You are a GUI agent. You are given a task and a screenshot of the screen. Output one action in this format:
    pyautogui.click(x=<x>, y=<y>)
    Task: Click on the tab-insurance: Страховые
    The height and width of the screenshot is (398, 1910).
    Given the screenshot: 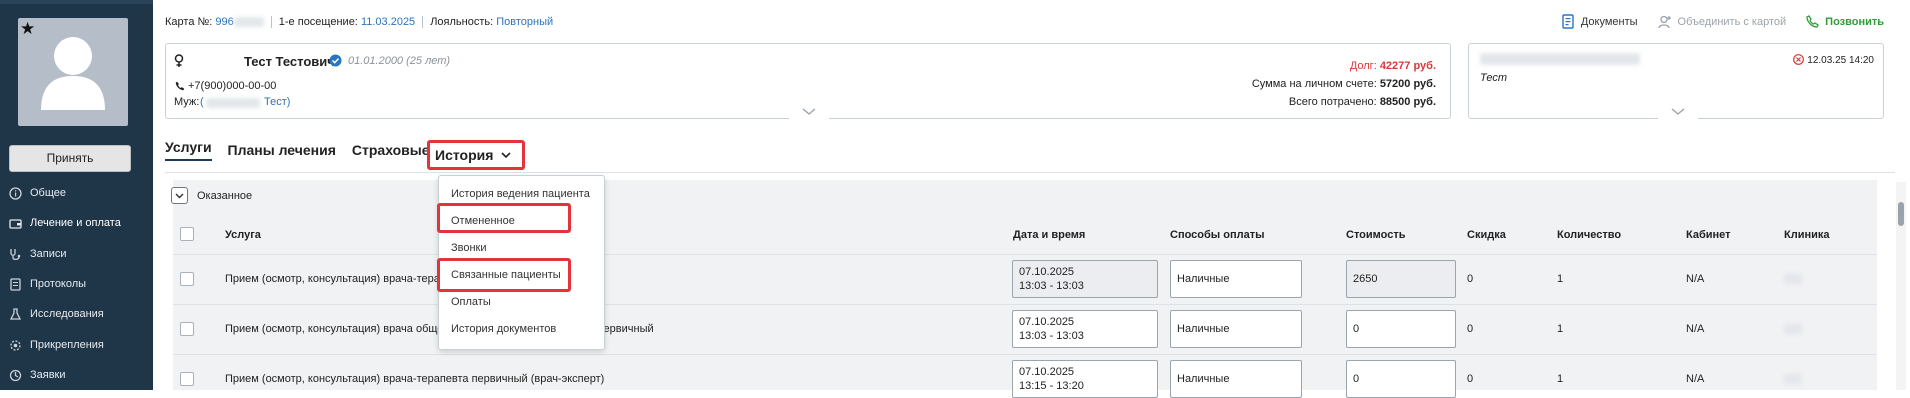 What is the action you would take?
    pyautogui.click(x=391, y=150)
    